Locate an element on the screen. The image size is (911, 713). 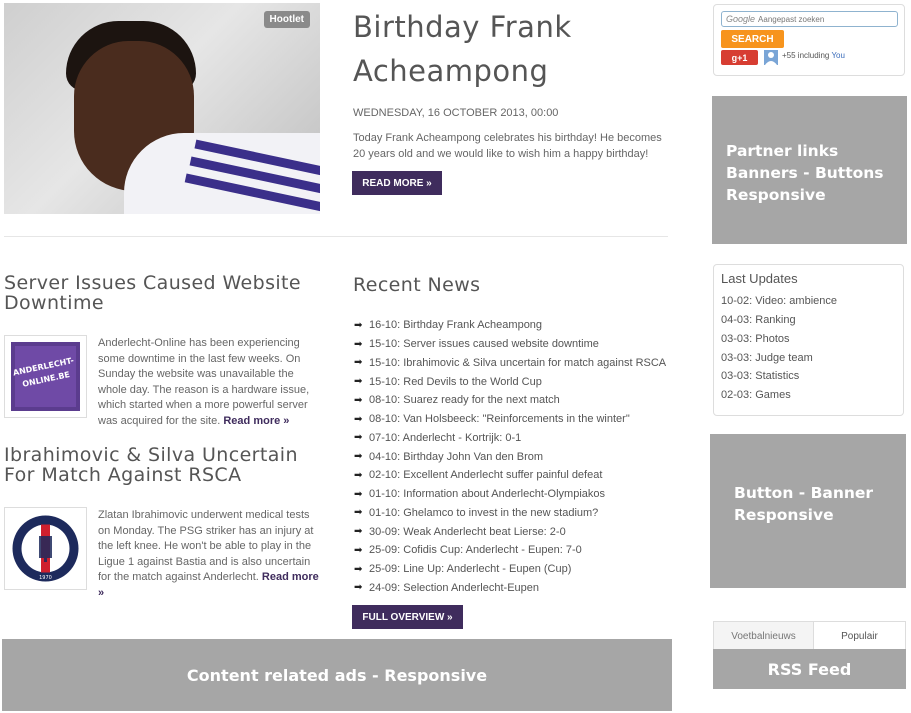
news-tabs: Voetbalnieuws Populair is located at coordinates (809, 636).